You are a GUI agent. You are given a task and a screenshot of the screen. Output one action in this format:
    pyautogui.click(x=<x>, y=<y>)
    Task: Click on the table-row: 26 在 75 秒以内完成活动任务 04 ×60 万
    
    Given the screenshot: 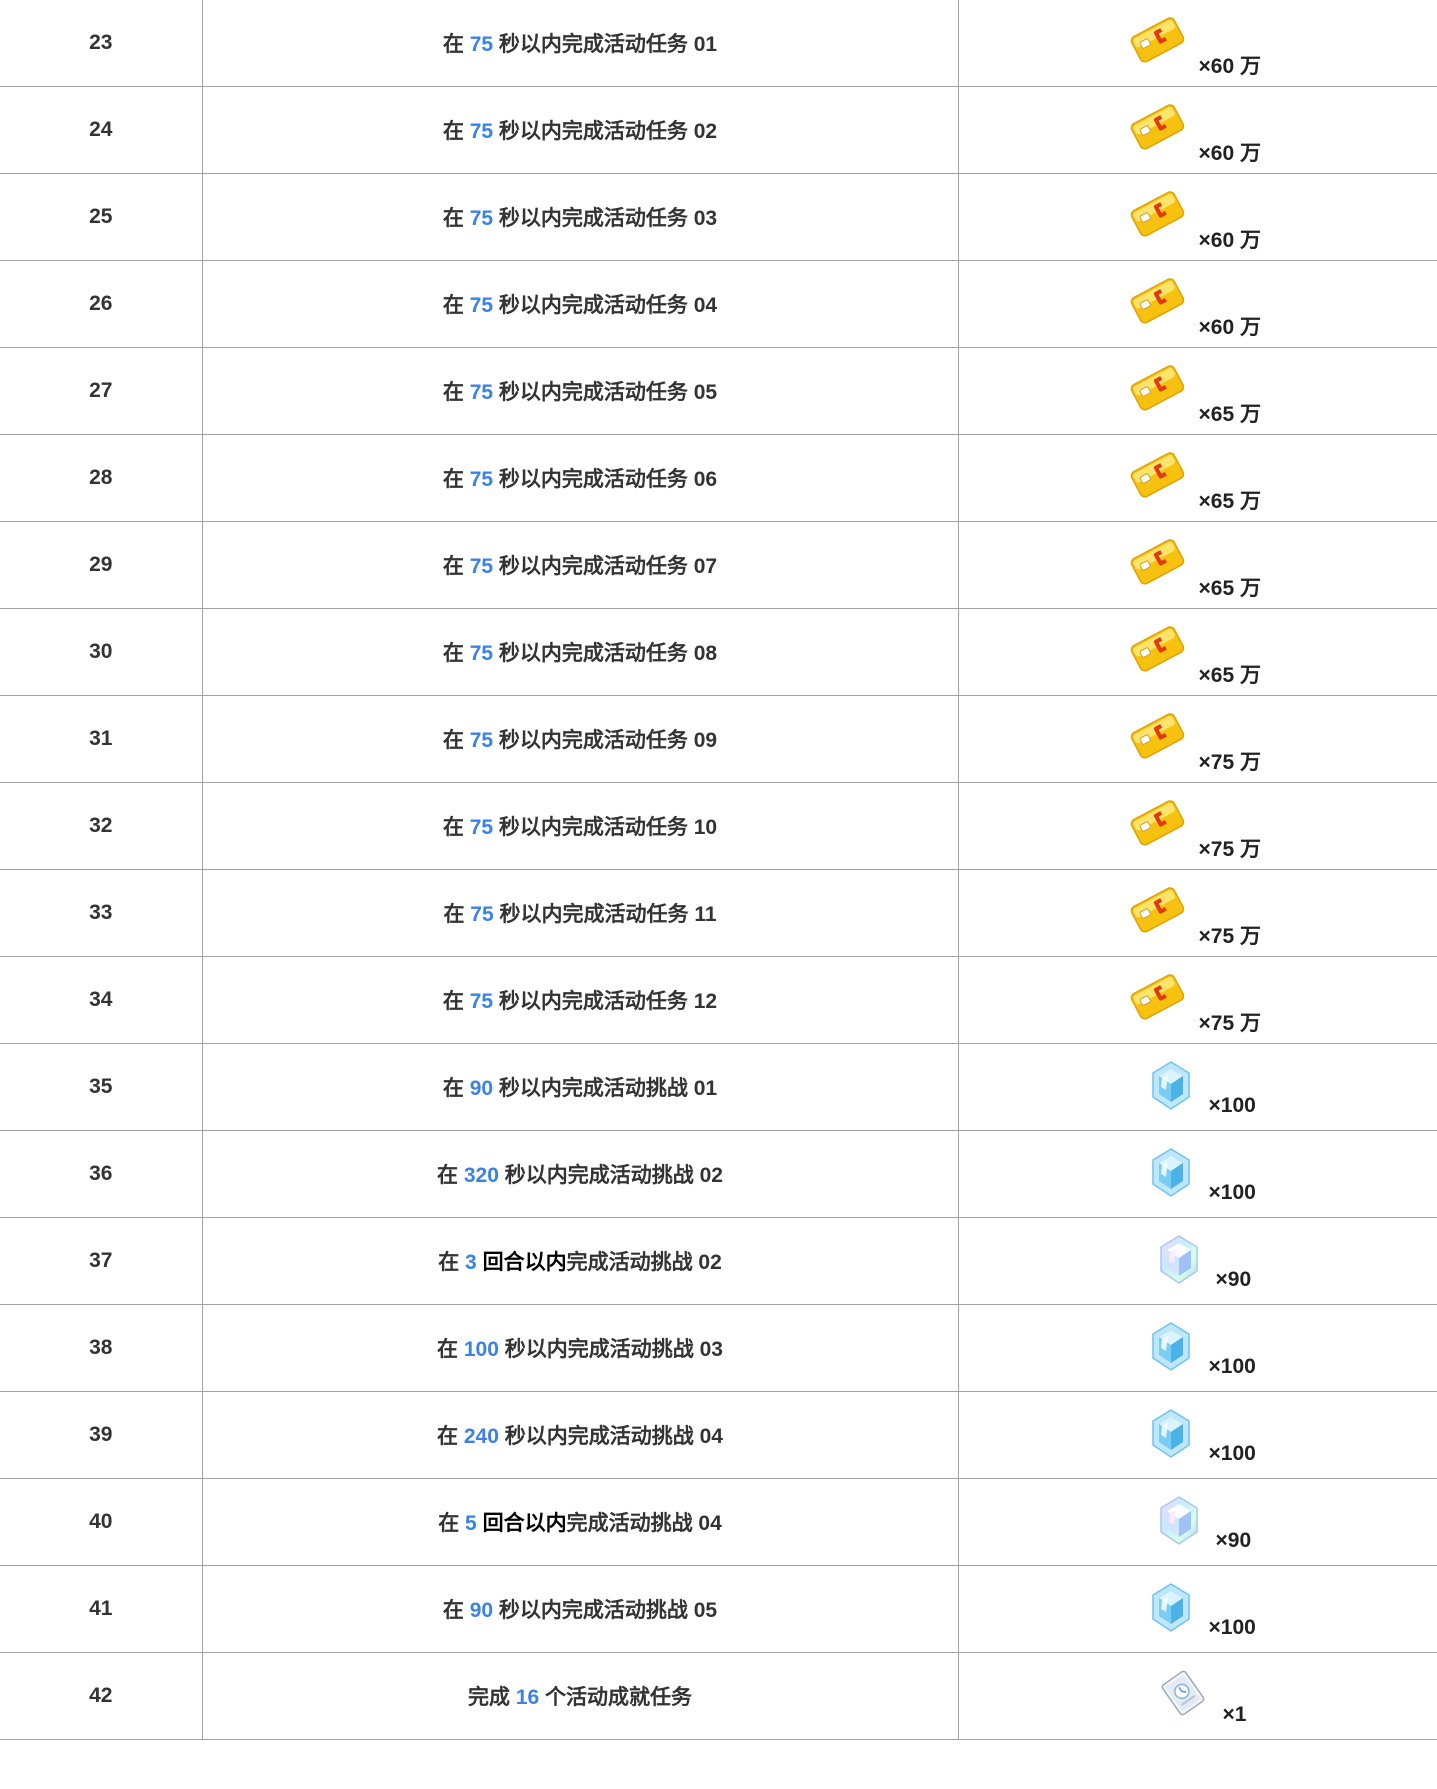 What is the action you would take?
    pyautogui.click(x=718, y=304)
    